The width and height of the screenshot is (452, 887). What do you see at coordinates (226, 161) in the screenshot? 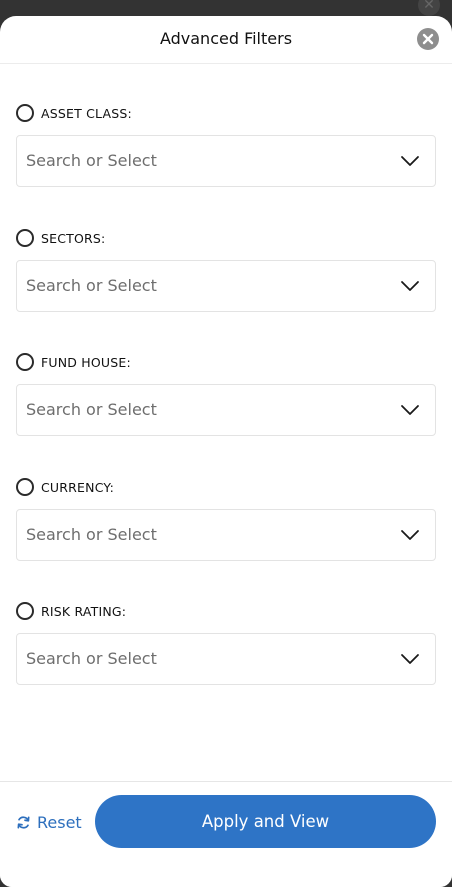
I see `asset-class-select: Search or Select` at bounding box center [226, 161].